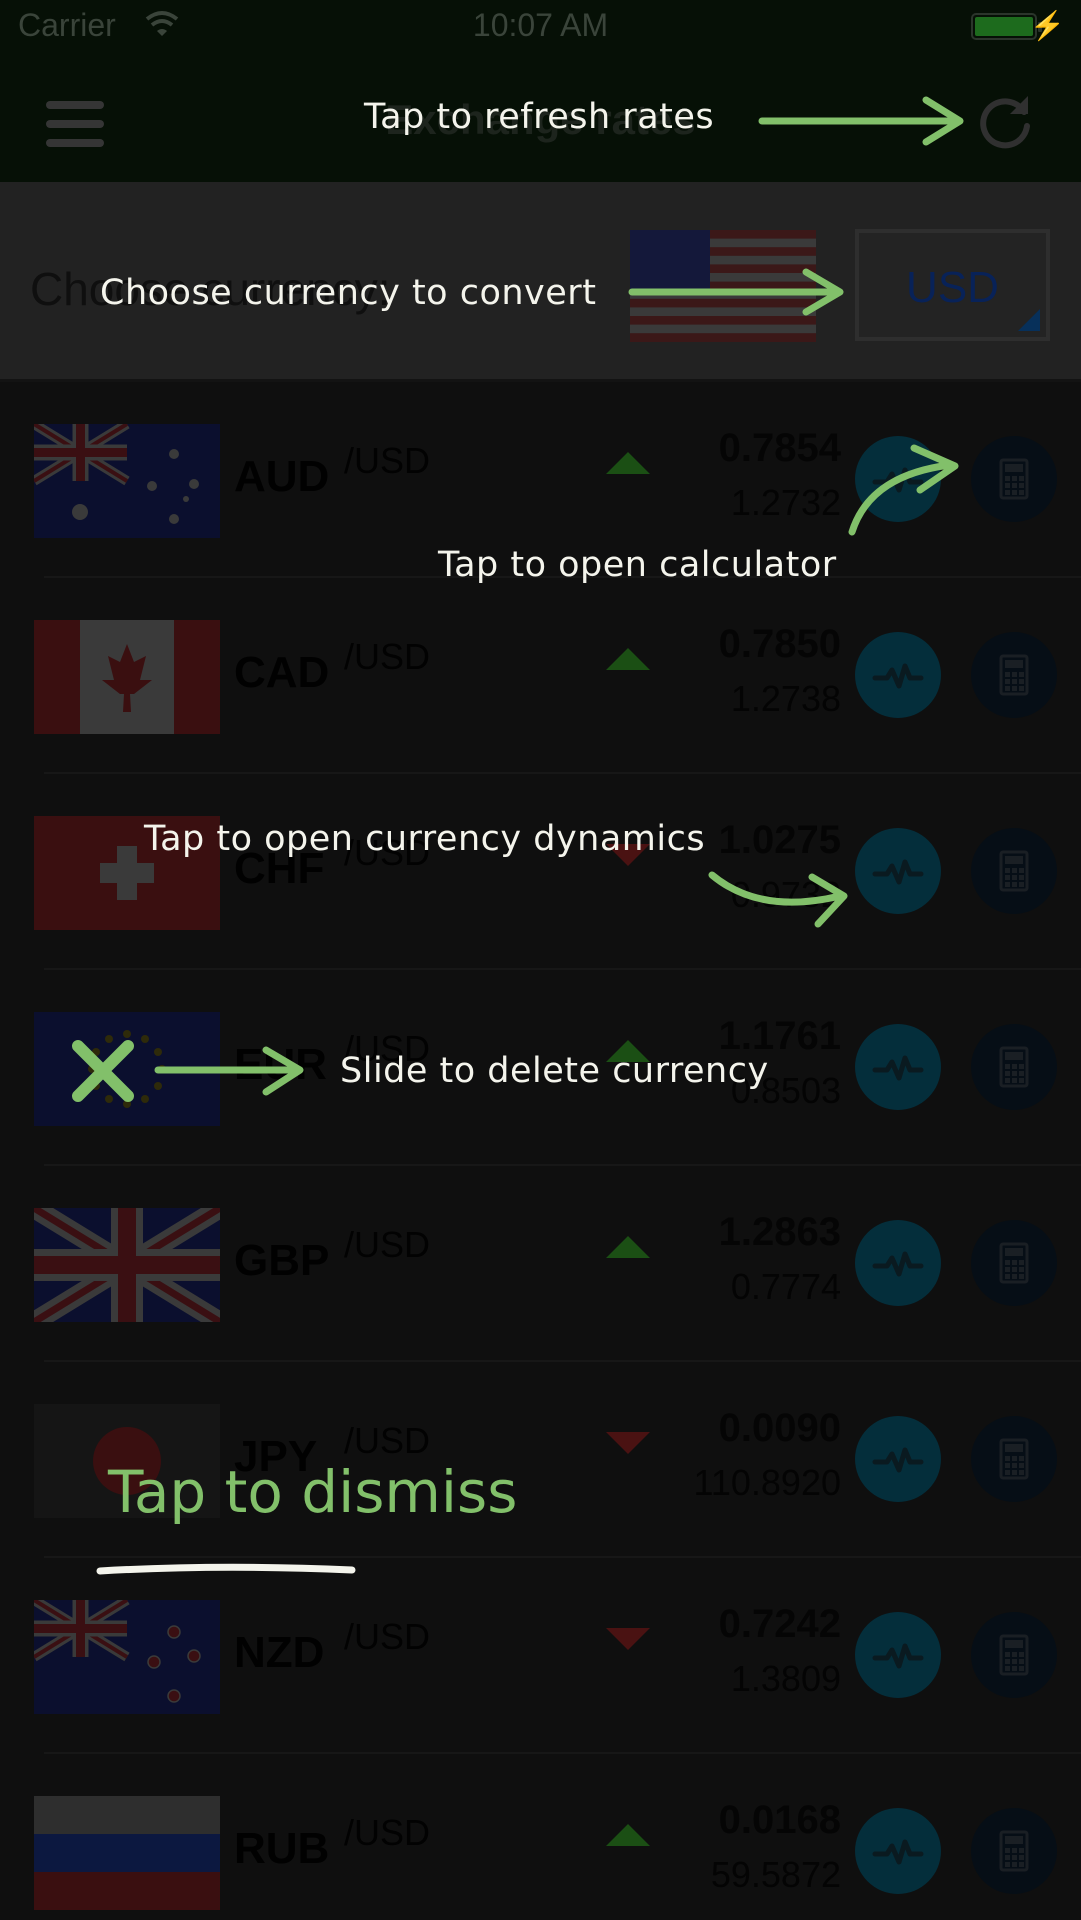  Describe the element at coordinates (637, 565) in the screenshot. I see `calculator-hint: Tap to open calculator` at that location.